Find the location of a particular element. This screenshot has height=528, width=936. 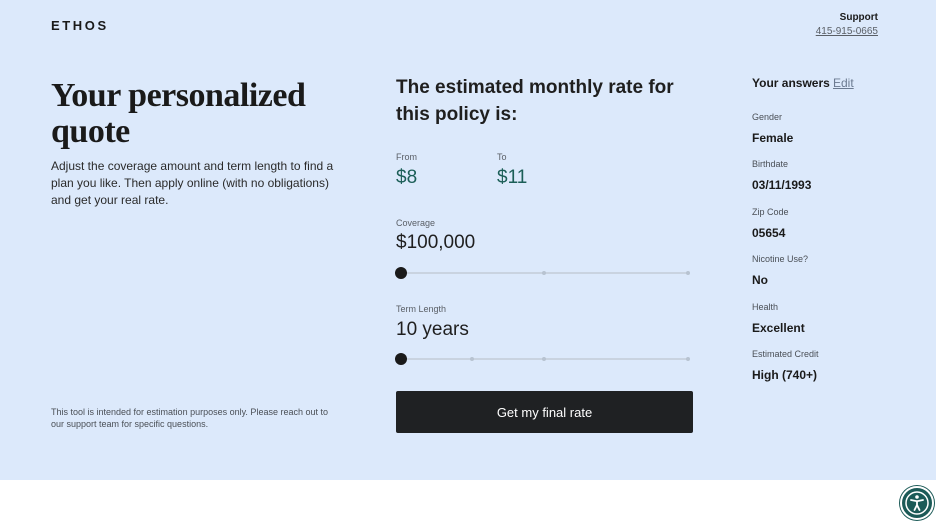

answer-gender: Gender Female is located at coordinates (772, 128).